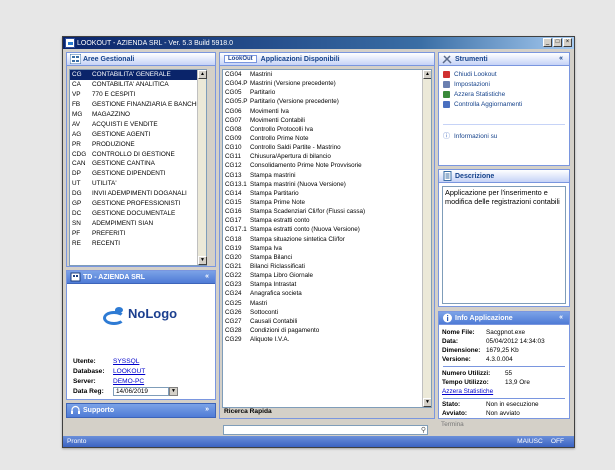  What do you see at coordinates (504, 94) in the screenshot?
I see `strumenti-item: Azzera Statistiche` at bounding box center [504, 94].